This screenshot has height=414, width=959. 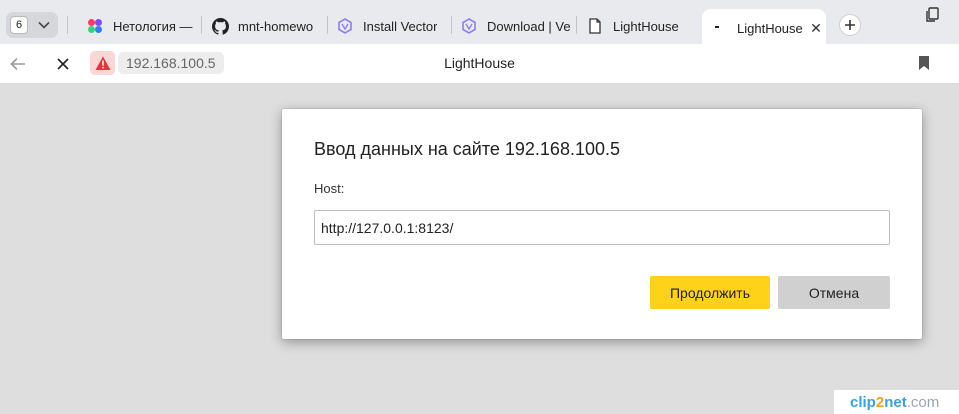 I want to click on bookmark-icon, so click(x=924, y=63).